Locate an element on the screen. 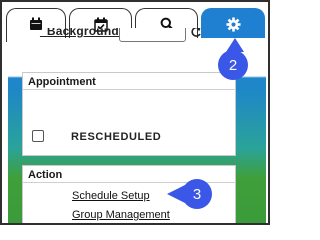 This screenshot has height=240, width=320. backgrounds-label: _Backgrounds is located at coordinates (83, 33).